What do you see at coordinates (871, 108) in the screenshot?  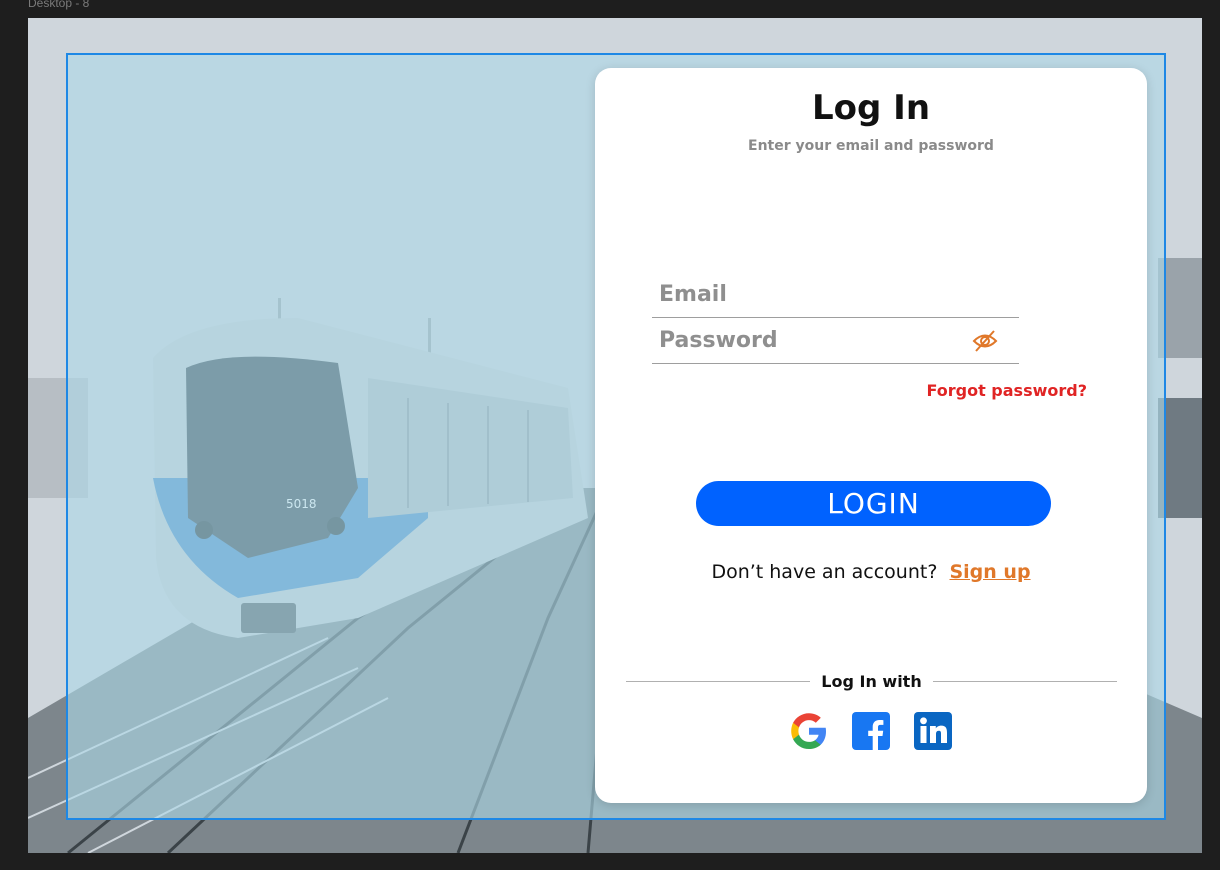 I see `page-title: Log In` at bounding box center [871, 108].